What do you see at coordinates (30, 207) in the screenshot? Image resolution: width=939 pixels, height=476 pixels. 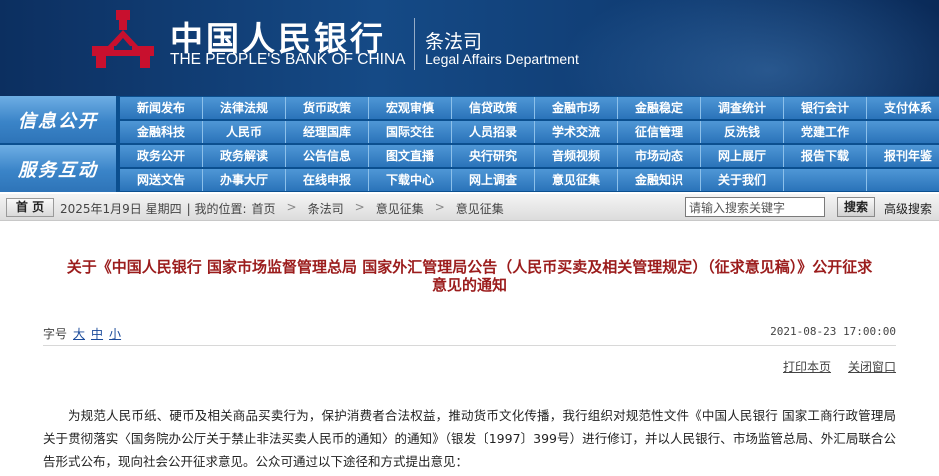 I see `home-button: 首 页` at bounding box center [30, 207].